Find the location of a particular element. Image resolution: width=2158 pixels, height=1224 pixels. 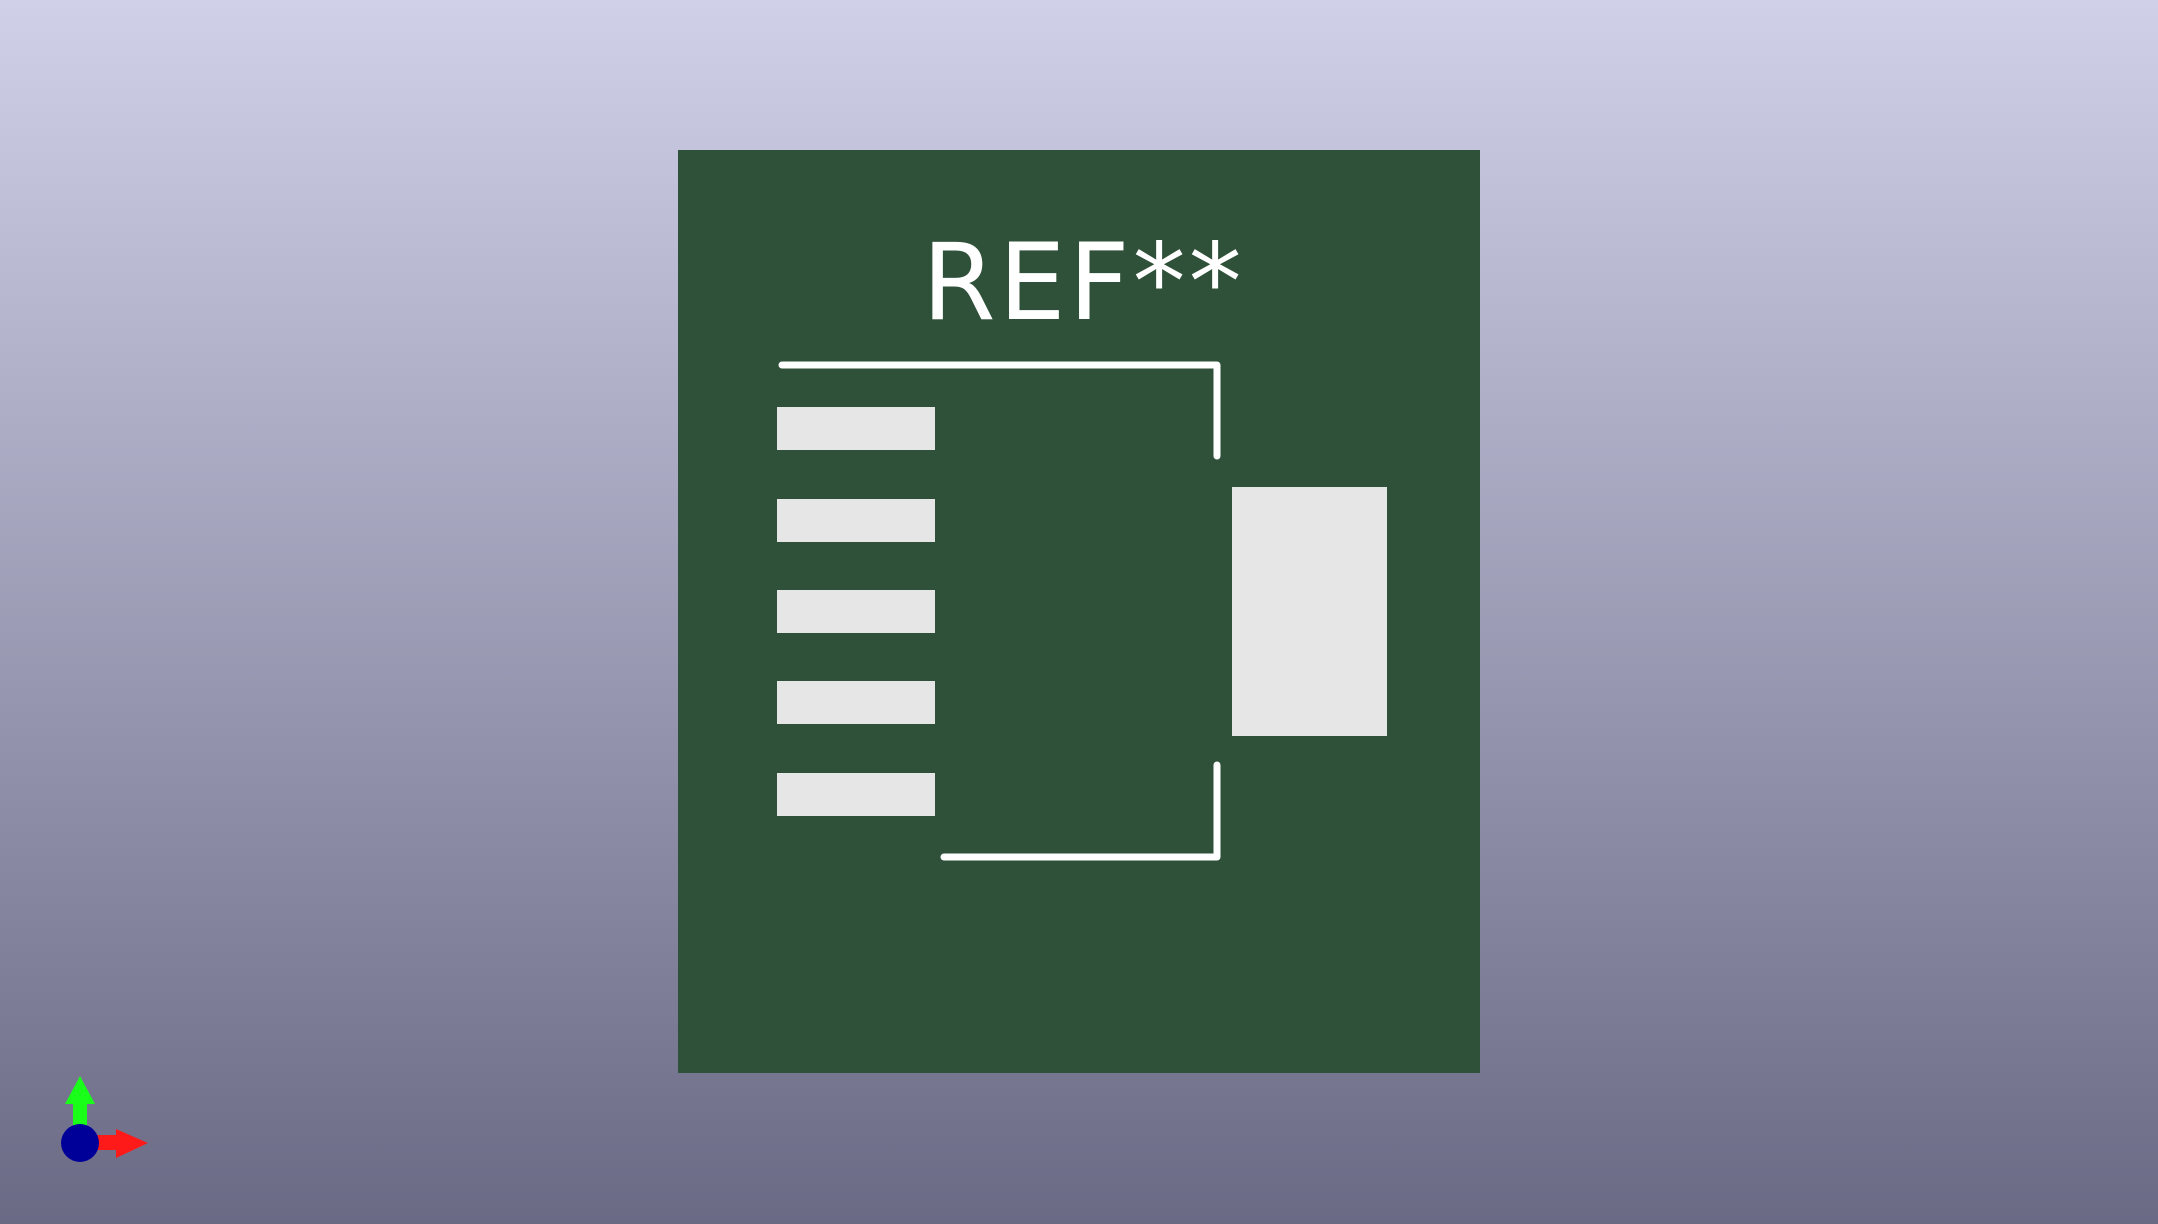

mounting-pad is located at coordinates (1309, 611).